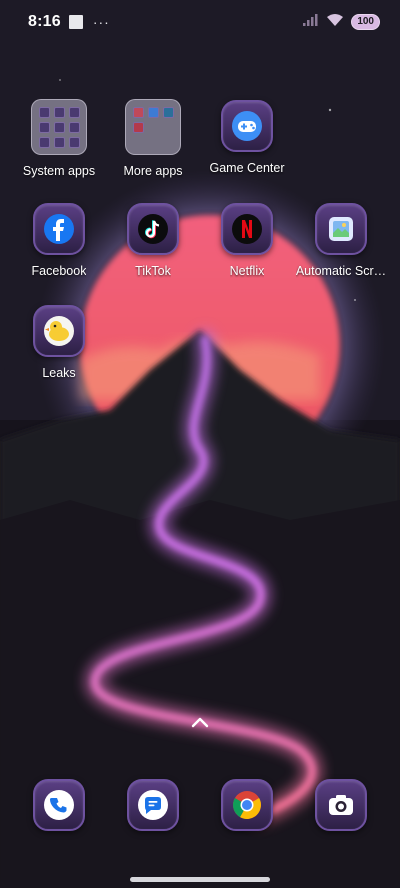 This screenshot has height=888, width=400. Describe the element at coordinates (59, 331) in the screenshot. I see `duck-icon` at that location.